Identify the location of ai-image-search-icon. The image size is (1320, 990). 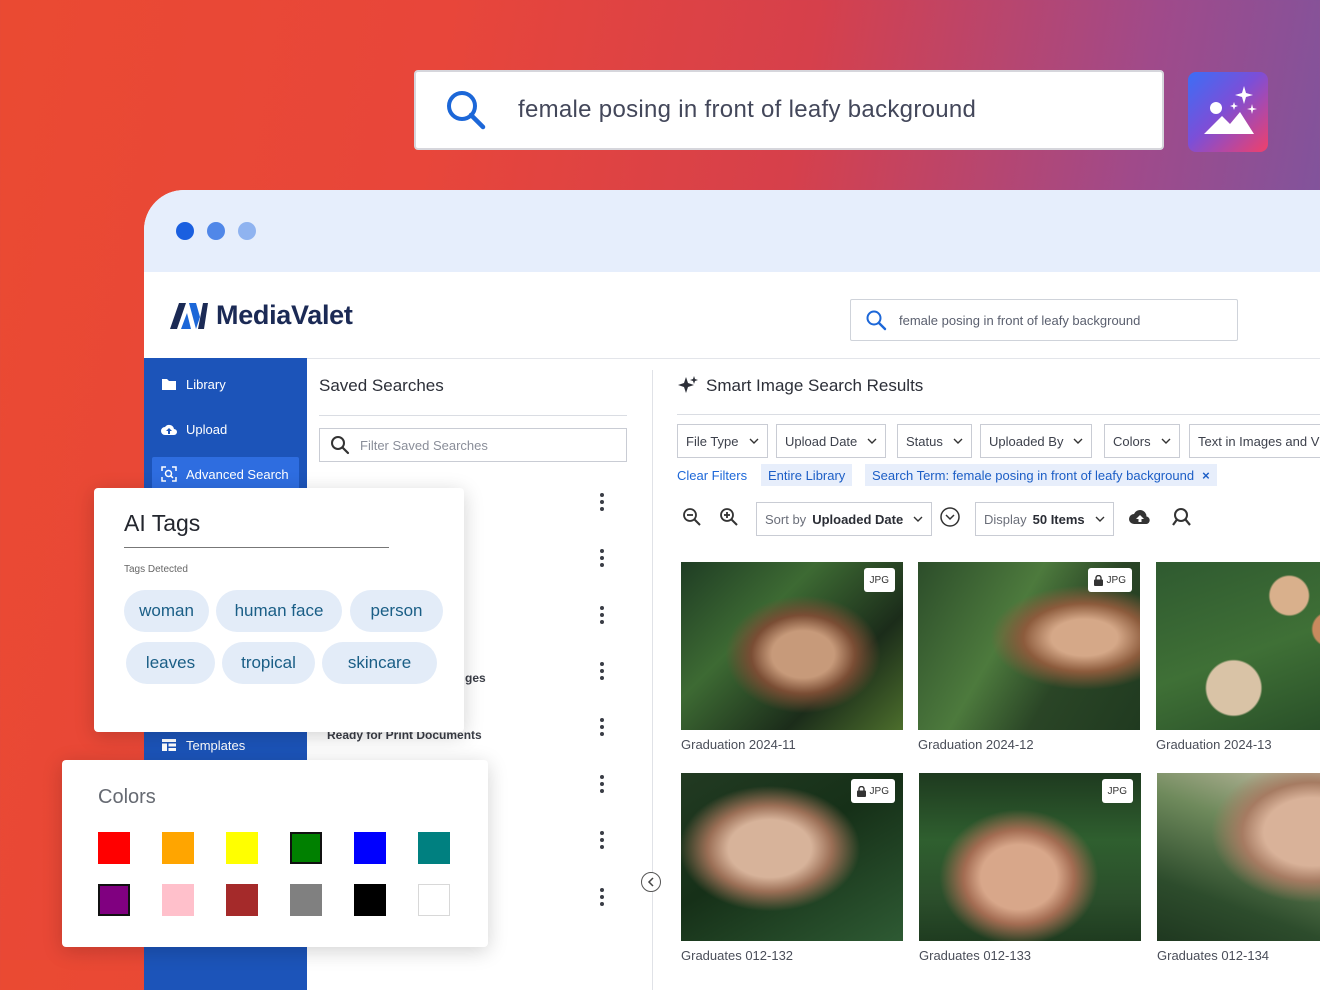
(1228, 112).